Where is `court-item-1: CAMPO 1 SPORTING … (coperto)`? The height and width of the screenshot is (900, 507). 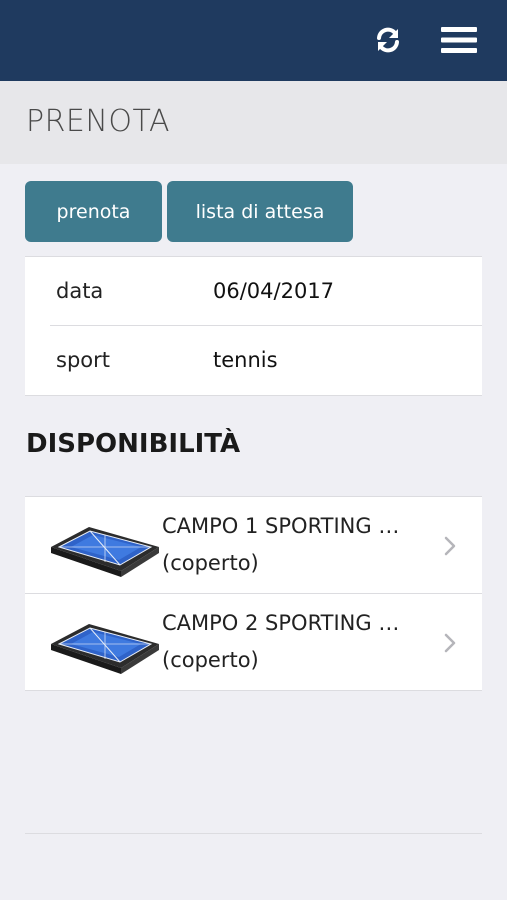 court-item-1: CAMPO 1 SPORTING … (coperto) is located at coordinates (253, 545).